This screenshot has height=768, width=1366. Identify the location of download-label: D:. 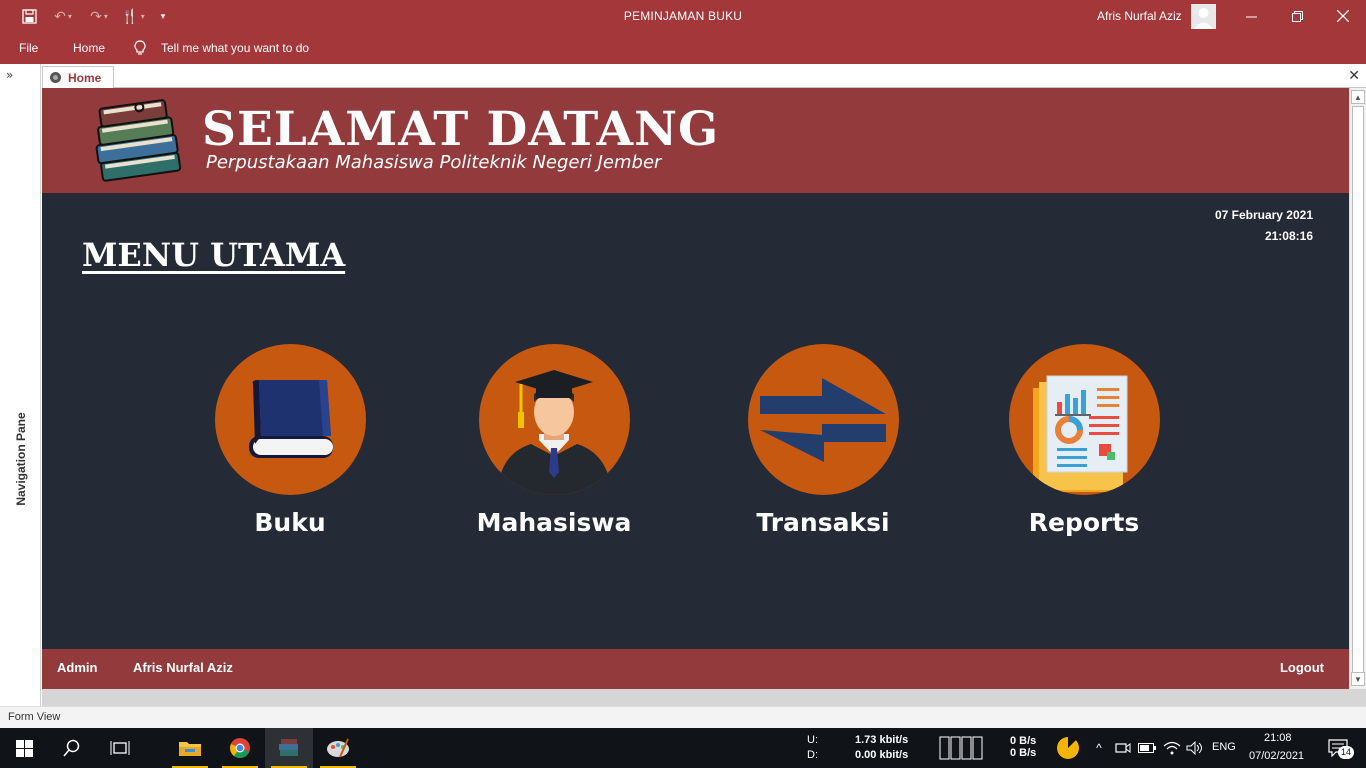
(812, 755).